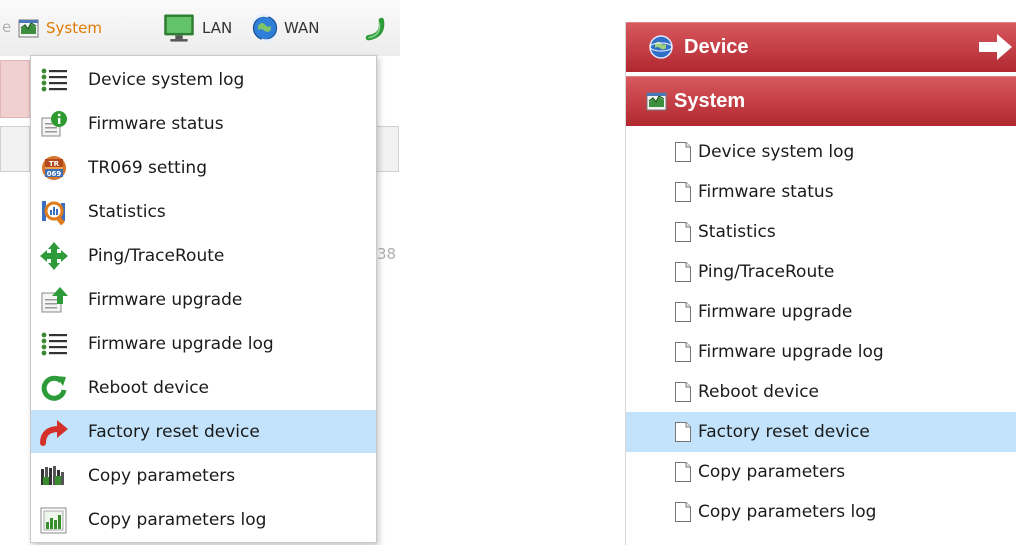 The image size is (1016, 545). Describe the element at coordinates (147, 167) in the screenshot. I see `dropdown-item-label: TR069 setting` at that location.